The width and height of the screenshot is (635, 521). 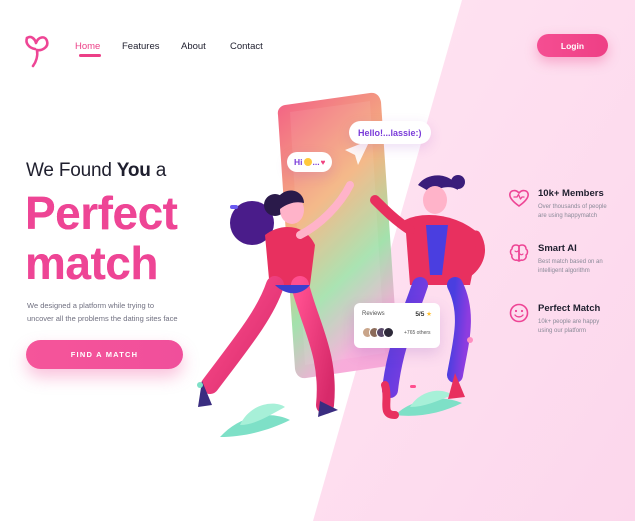 What do you see at coordinates (378, 332) in the screenshot?
I see `reviewer-avatars` at bounding box center [378, 332].